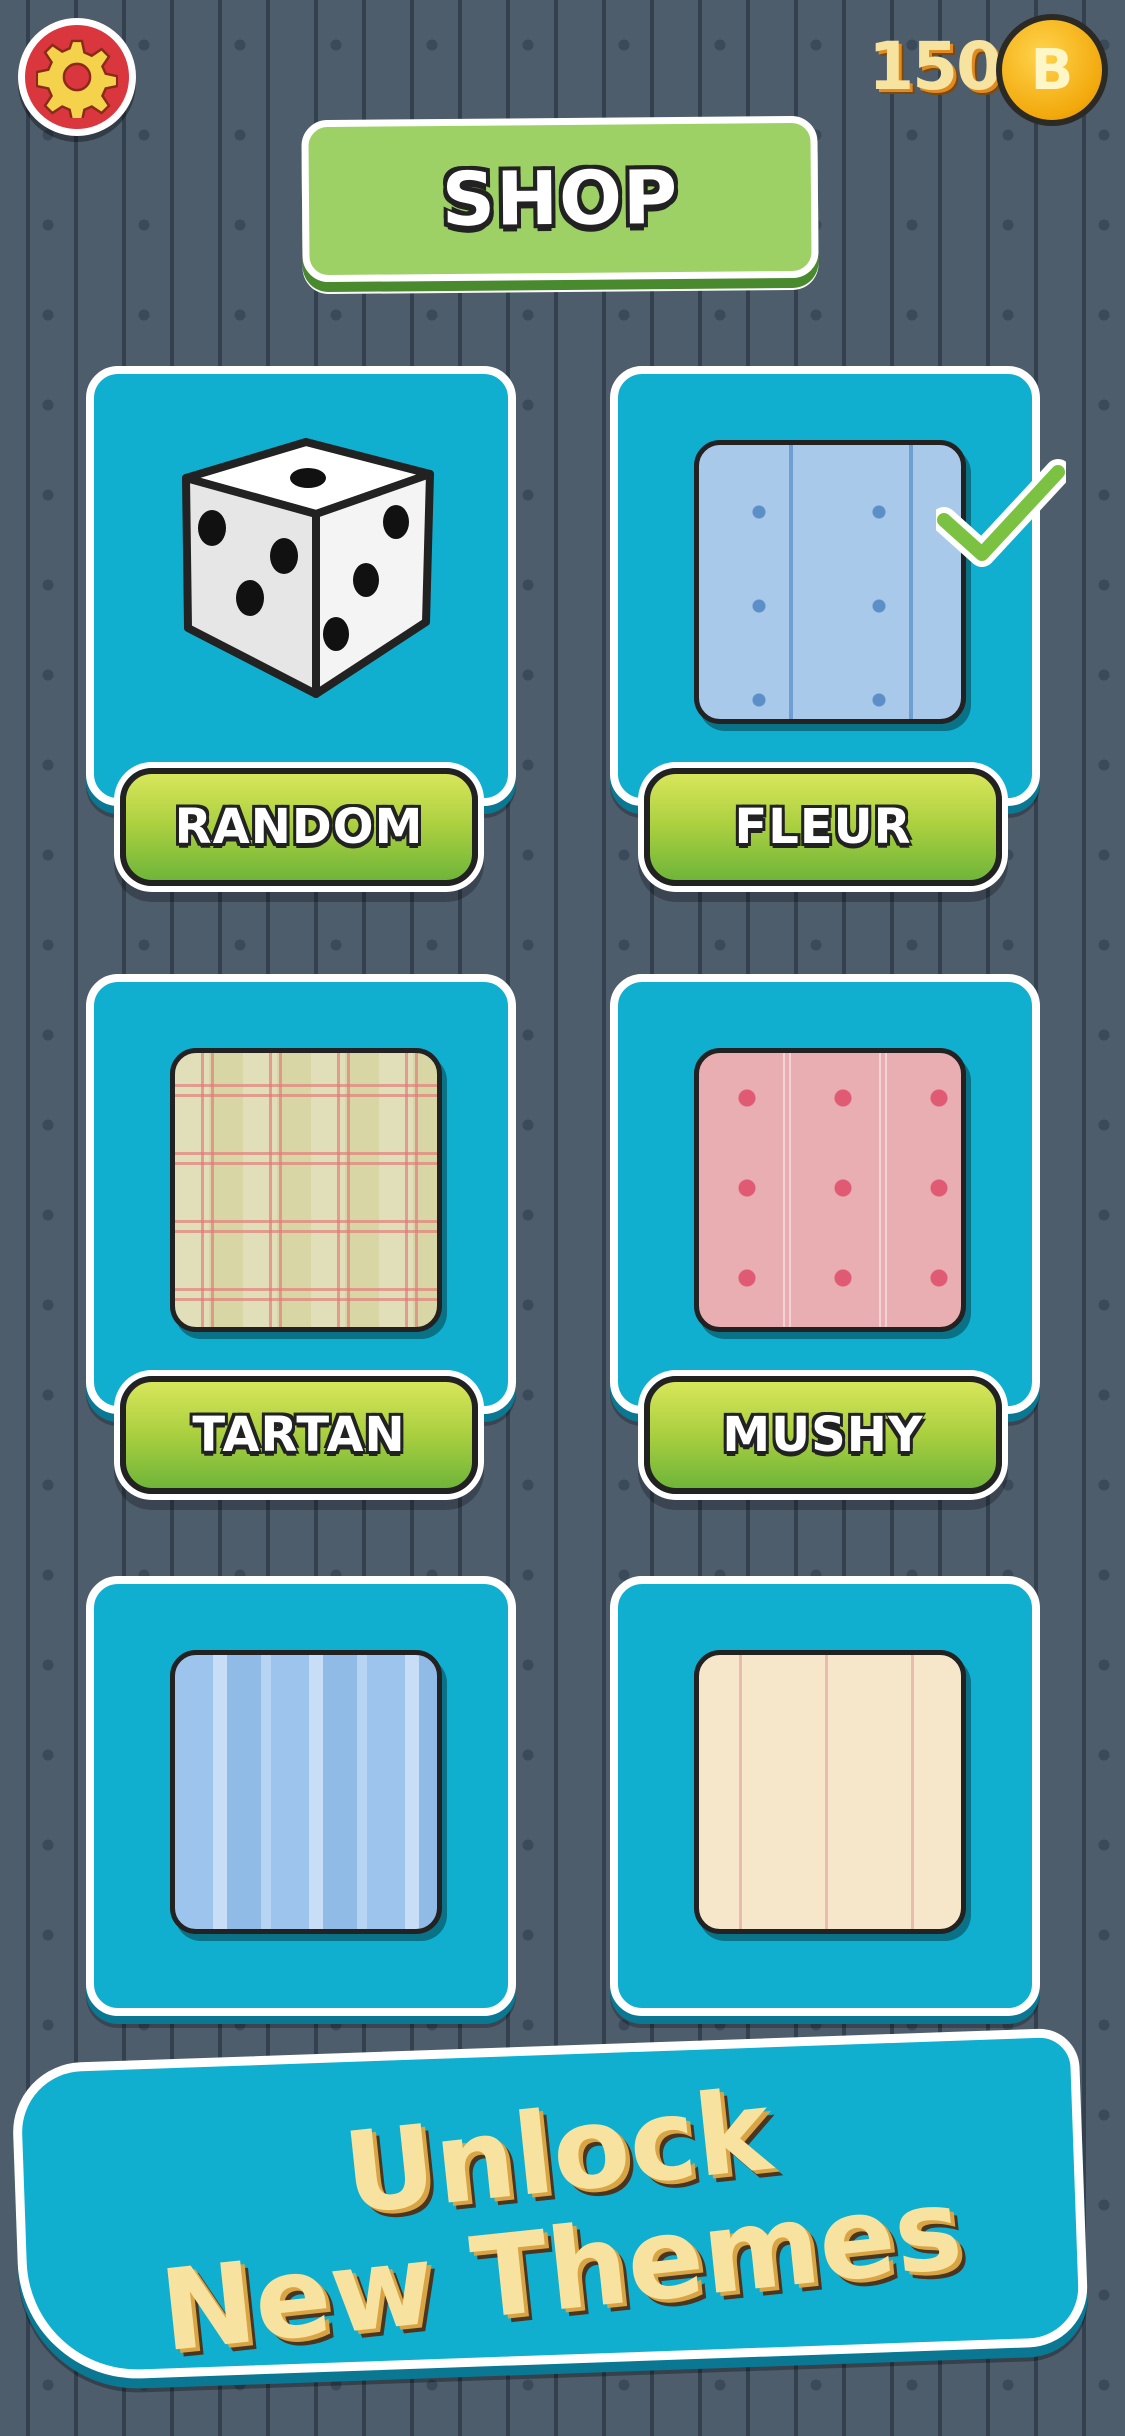  I want to click on fleur-pattern-preview, so click(830, 582).